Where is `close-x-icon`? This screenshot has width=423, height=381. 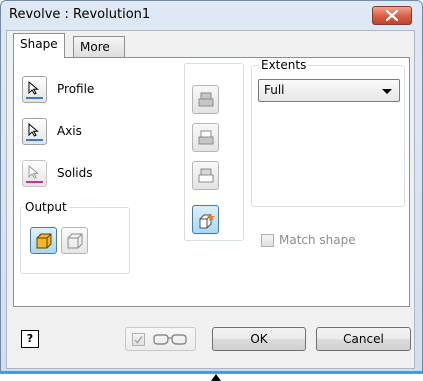
close-x-icon is located at coordinates (392, 15).